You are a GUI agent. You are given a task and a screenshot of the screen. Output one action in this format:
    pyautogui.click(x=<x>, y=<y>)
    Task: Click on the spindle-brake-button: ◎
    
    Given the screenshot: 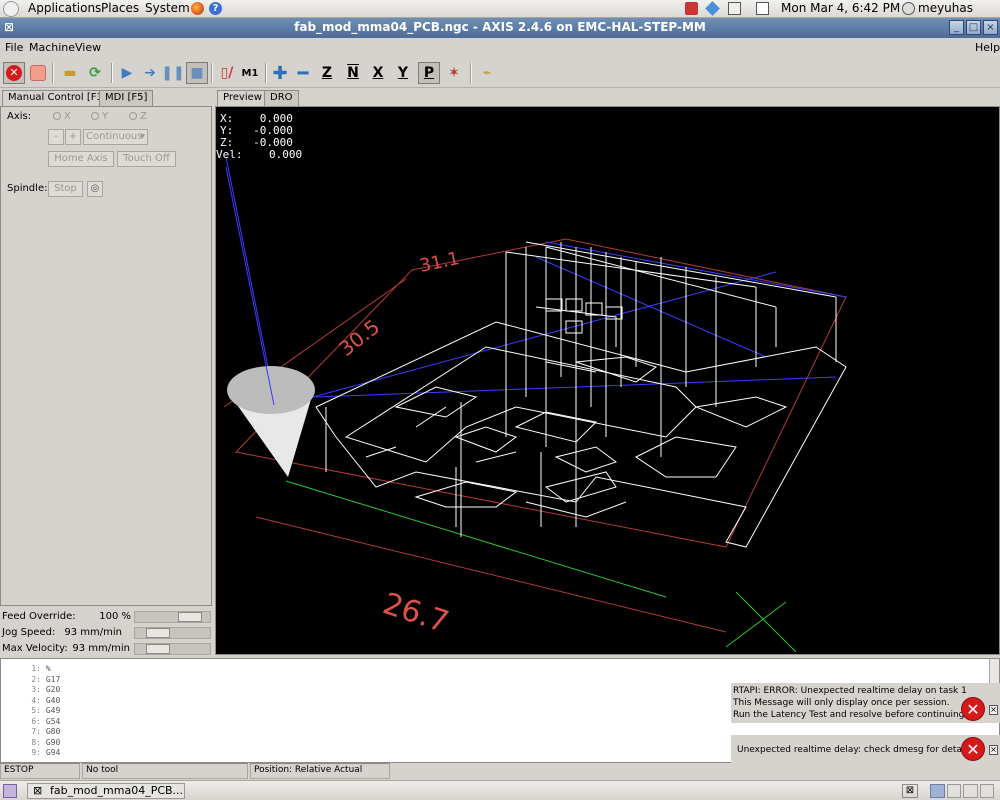 What is the action you would take?
    pyautogui.click(x=95, y=189)
    